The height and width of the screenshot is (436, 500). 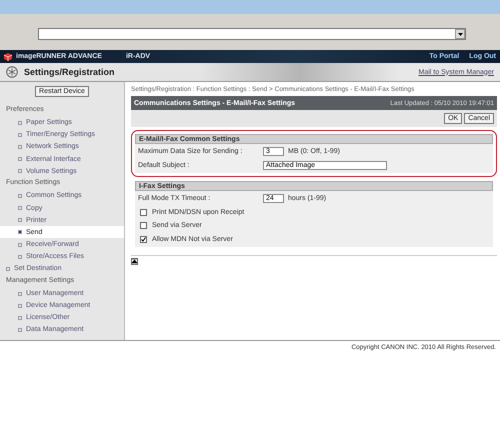 I want to click on dropdown-button, so click(x=460, y=34).